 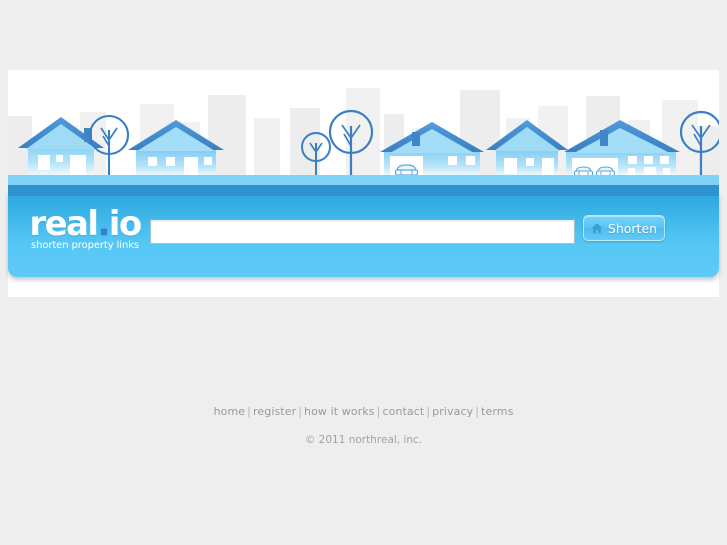 I want to click on logo-suffix: io, so click(x=125, y=224).